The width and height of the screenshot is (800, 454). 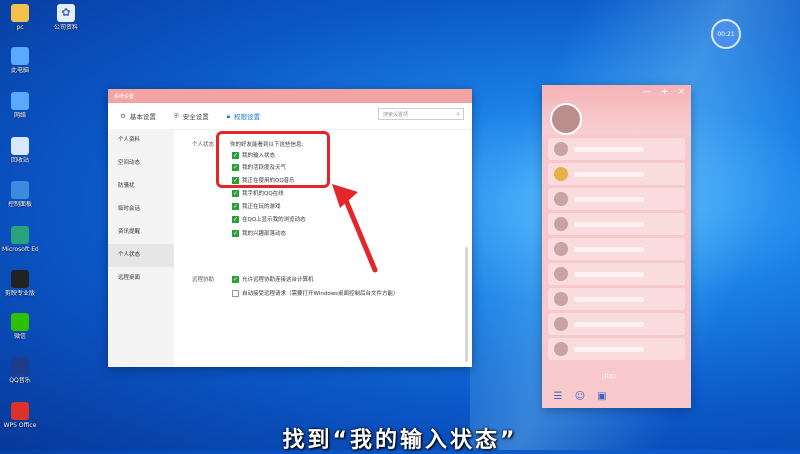 I want to click on settings-left-nav: 个人资料 空间动态 防骚扰 临时会话 资讯提醒 个人状态 远程桌面, so click(x=141, y=248).